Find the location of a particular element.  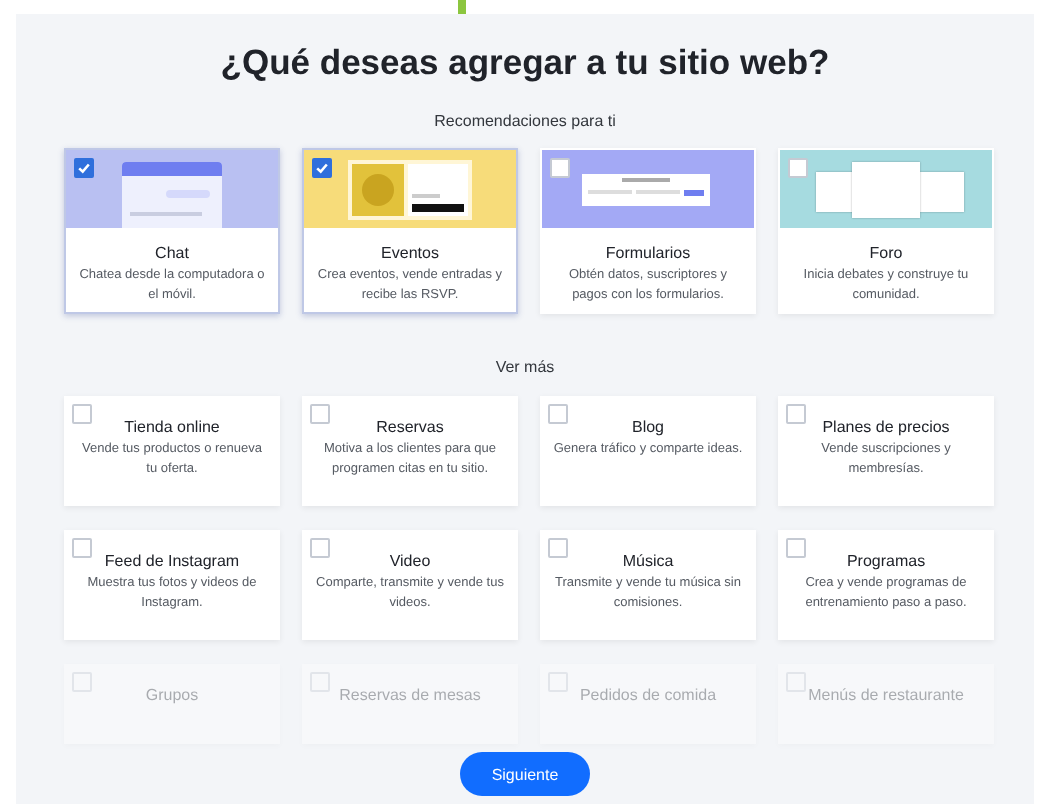

card-title: Planes de precios is located at coordinates (886, 428).